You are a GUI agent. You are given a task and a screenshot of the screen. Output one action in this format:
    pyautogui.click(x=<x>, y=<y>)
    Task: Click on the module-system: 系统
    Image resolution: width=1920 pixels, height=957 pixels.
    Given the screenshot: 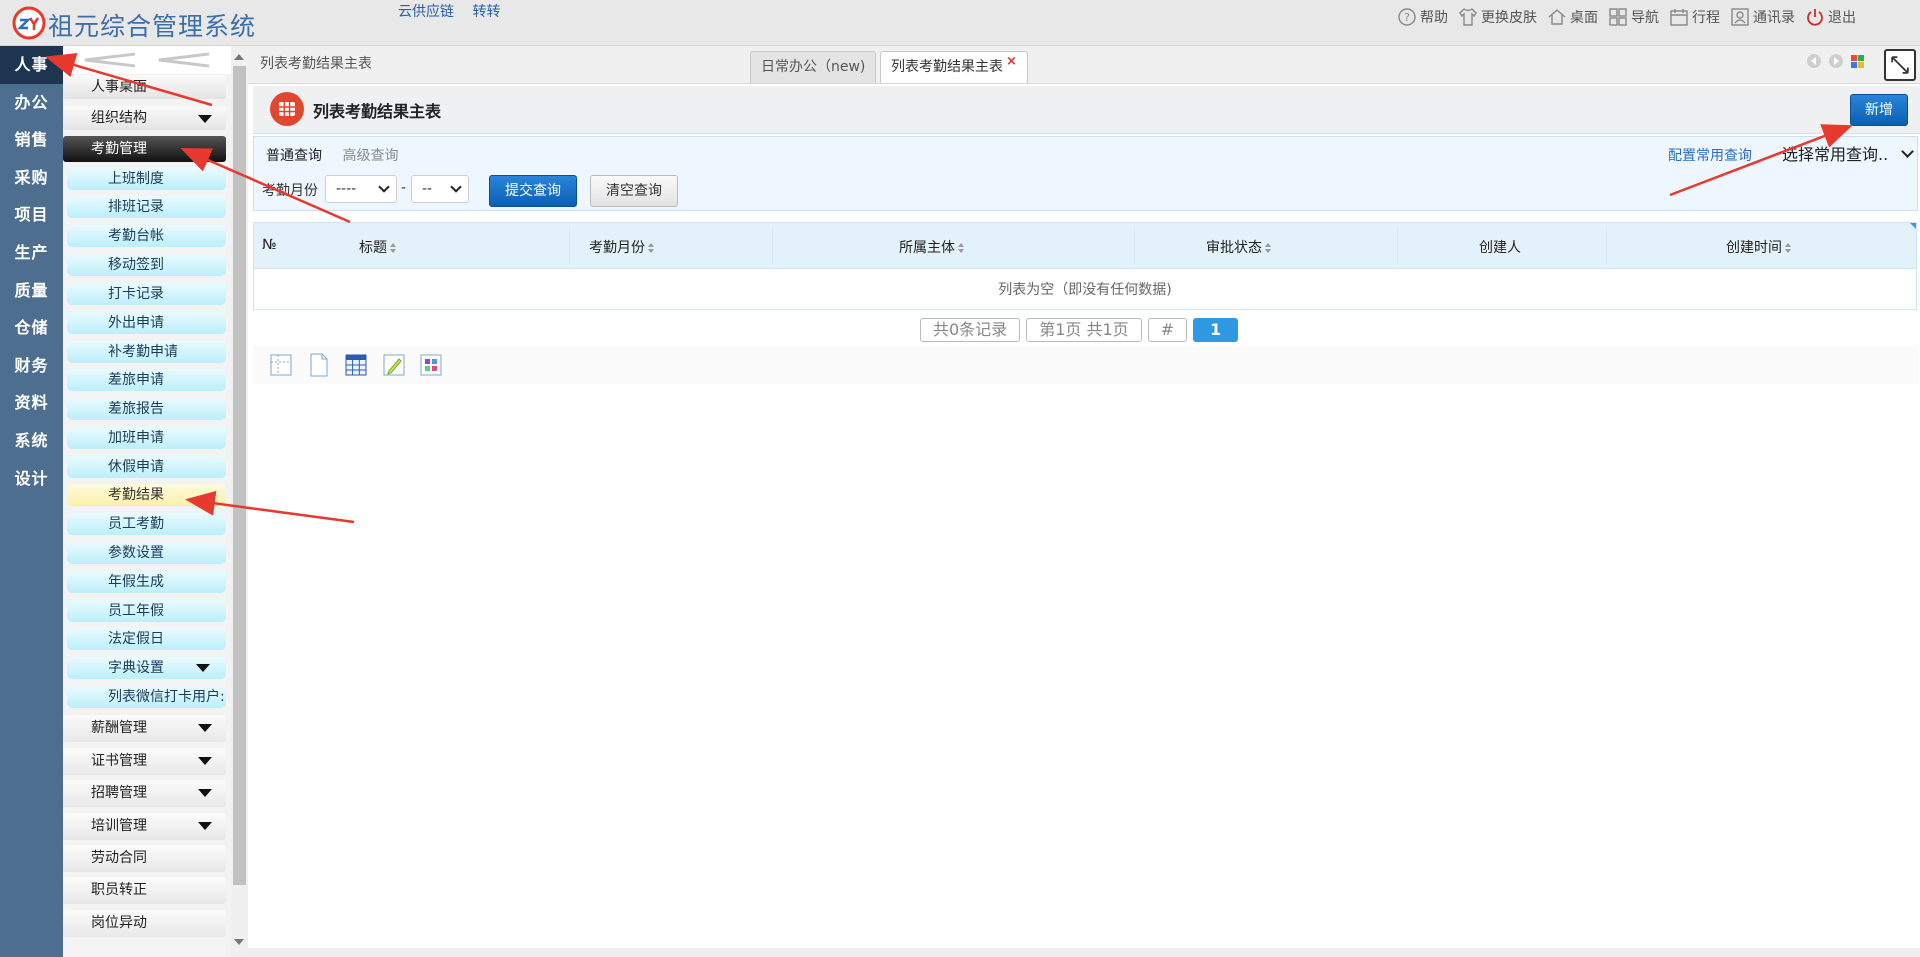 What is the action you would take?
    pyautogui.click(x=31, y=441)
    